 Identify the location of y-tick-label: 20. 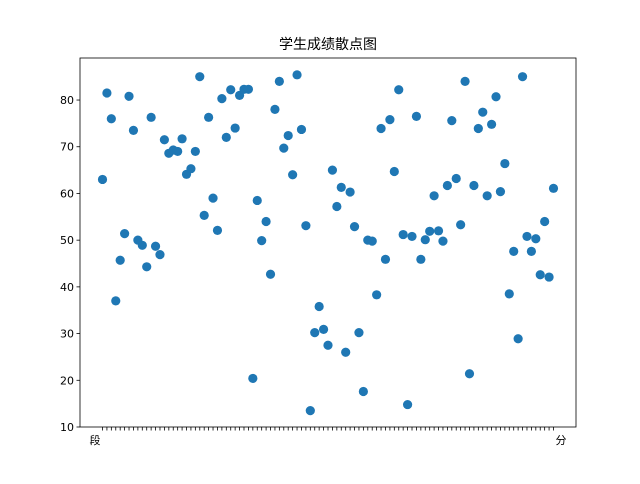
(67, 380).